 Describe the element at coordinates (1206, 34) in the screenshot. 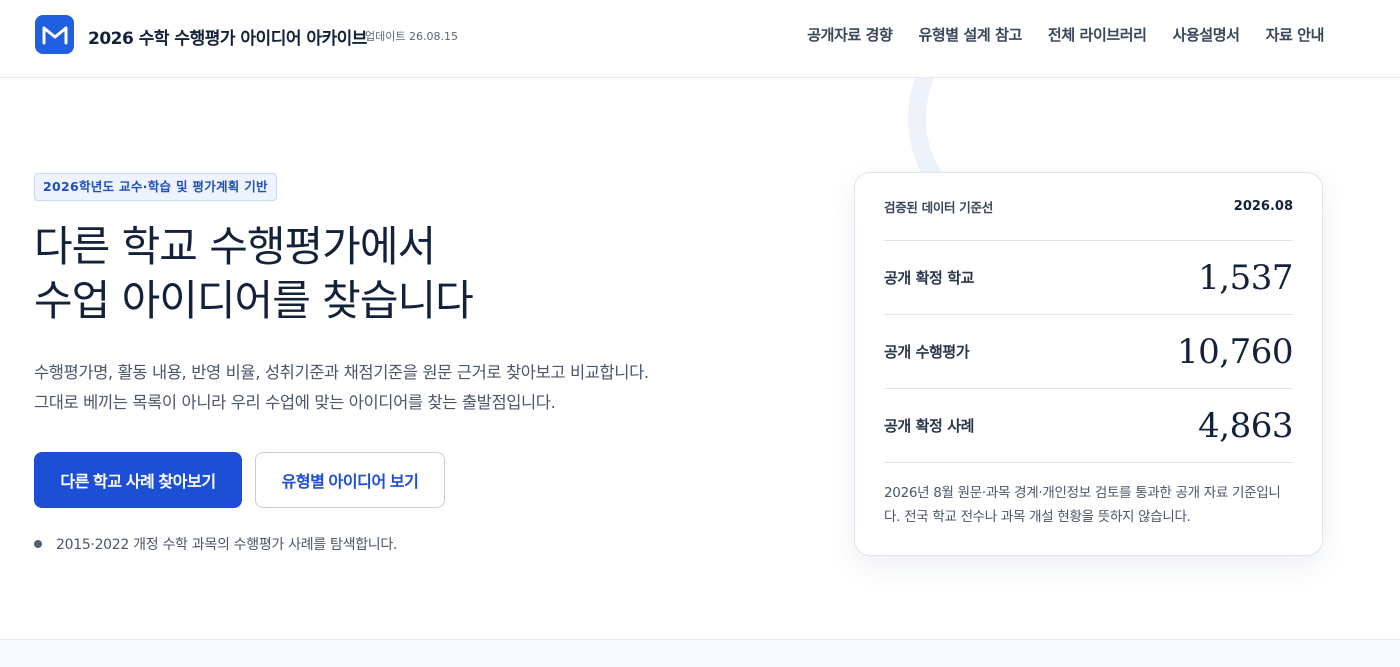

I see `nav-user-guide: 사용설명서` at that location.